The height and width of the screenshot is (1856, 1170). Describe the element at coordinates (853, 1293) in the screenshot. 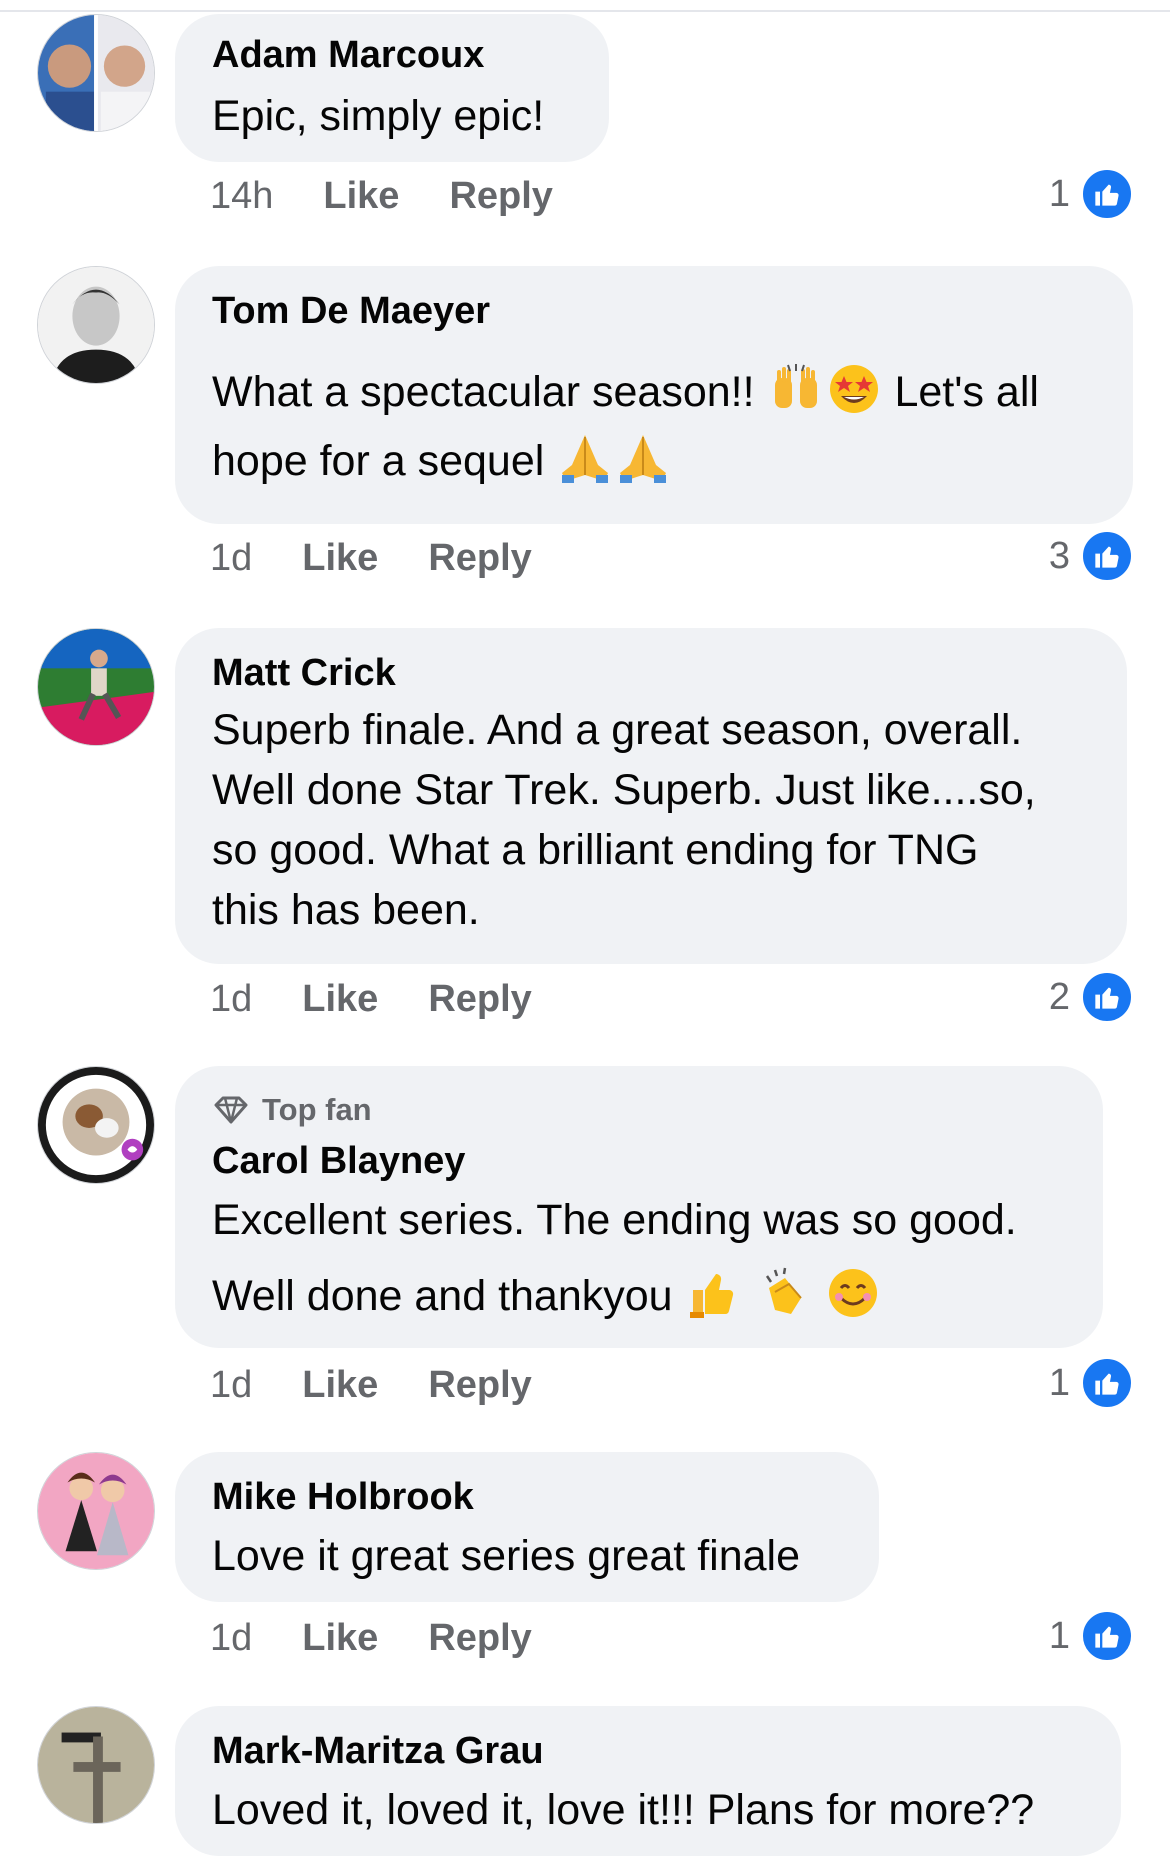

I see `smiling-face-icon` at that location.